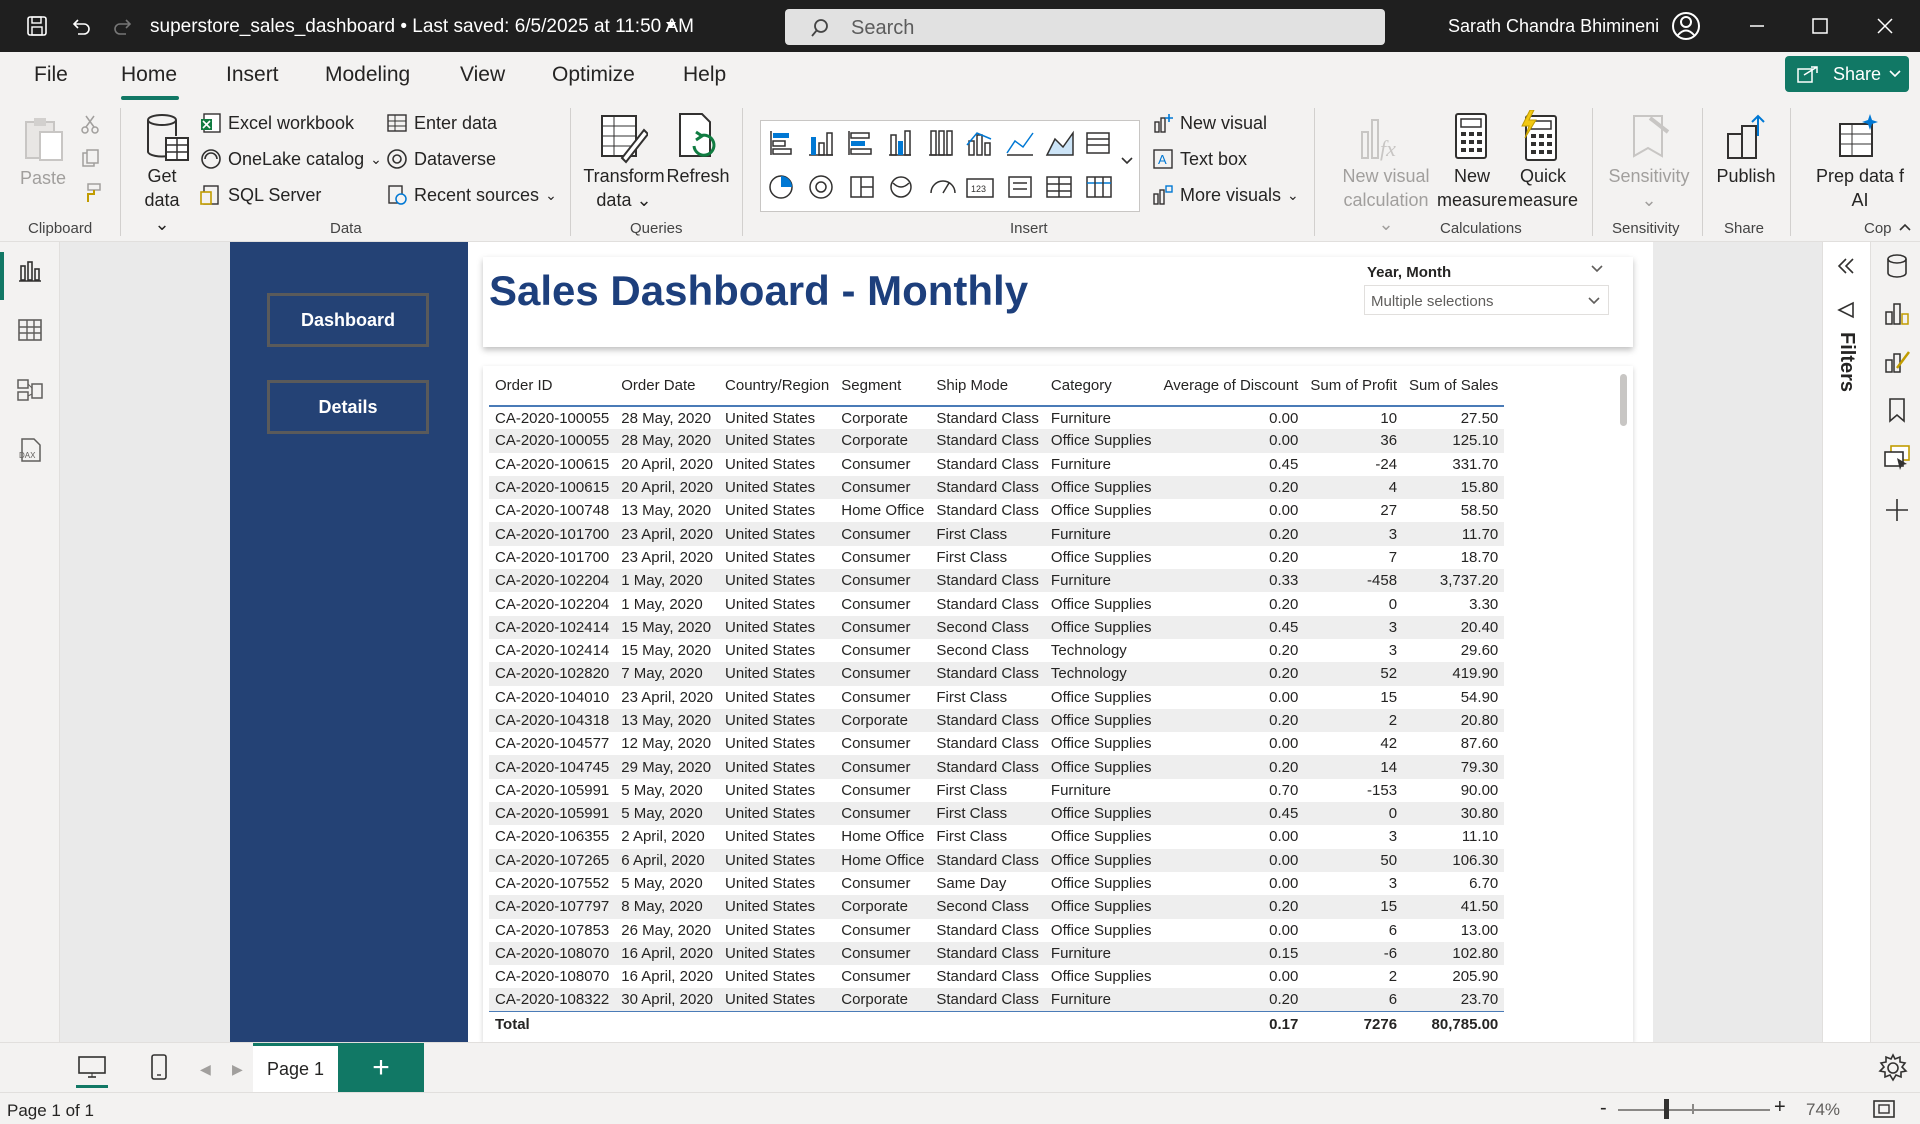  Describe the element at coordinates (1472, 138) in the screenshot. I see `new-measure-icon` at that location.